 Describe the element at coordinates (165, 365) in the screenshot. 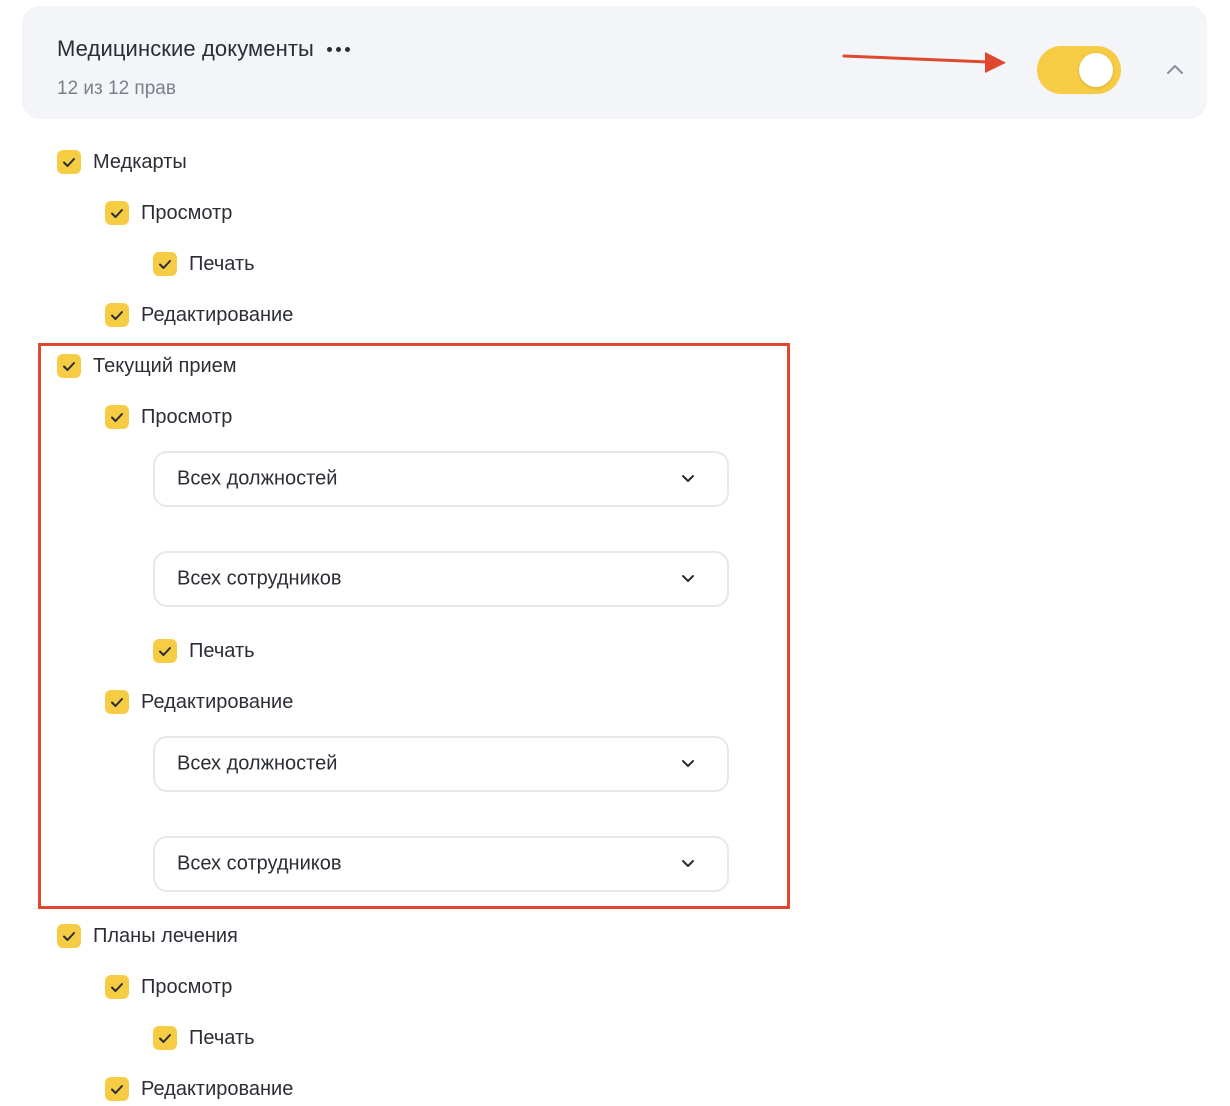

I see `perm-label: Текущий прием` at that location.